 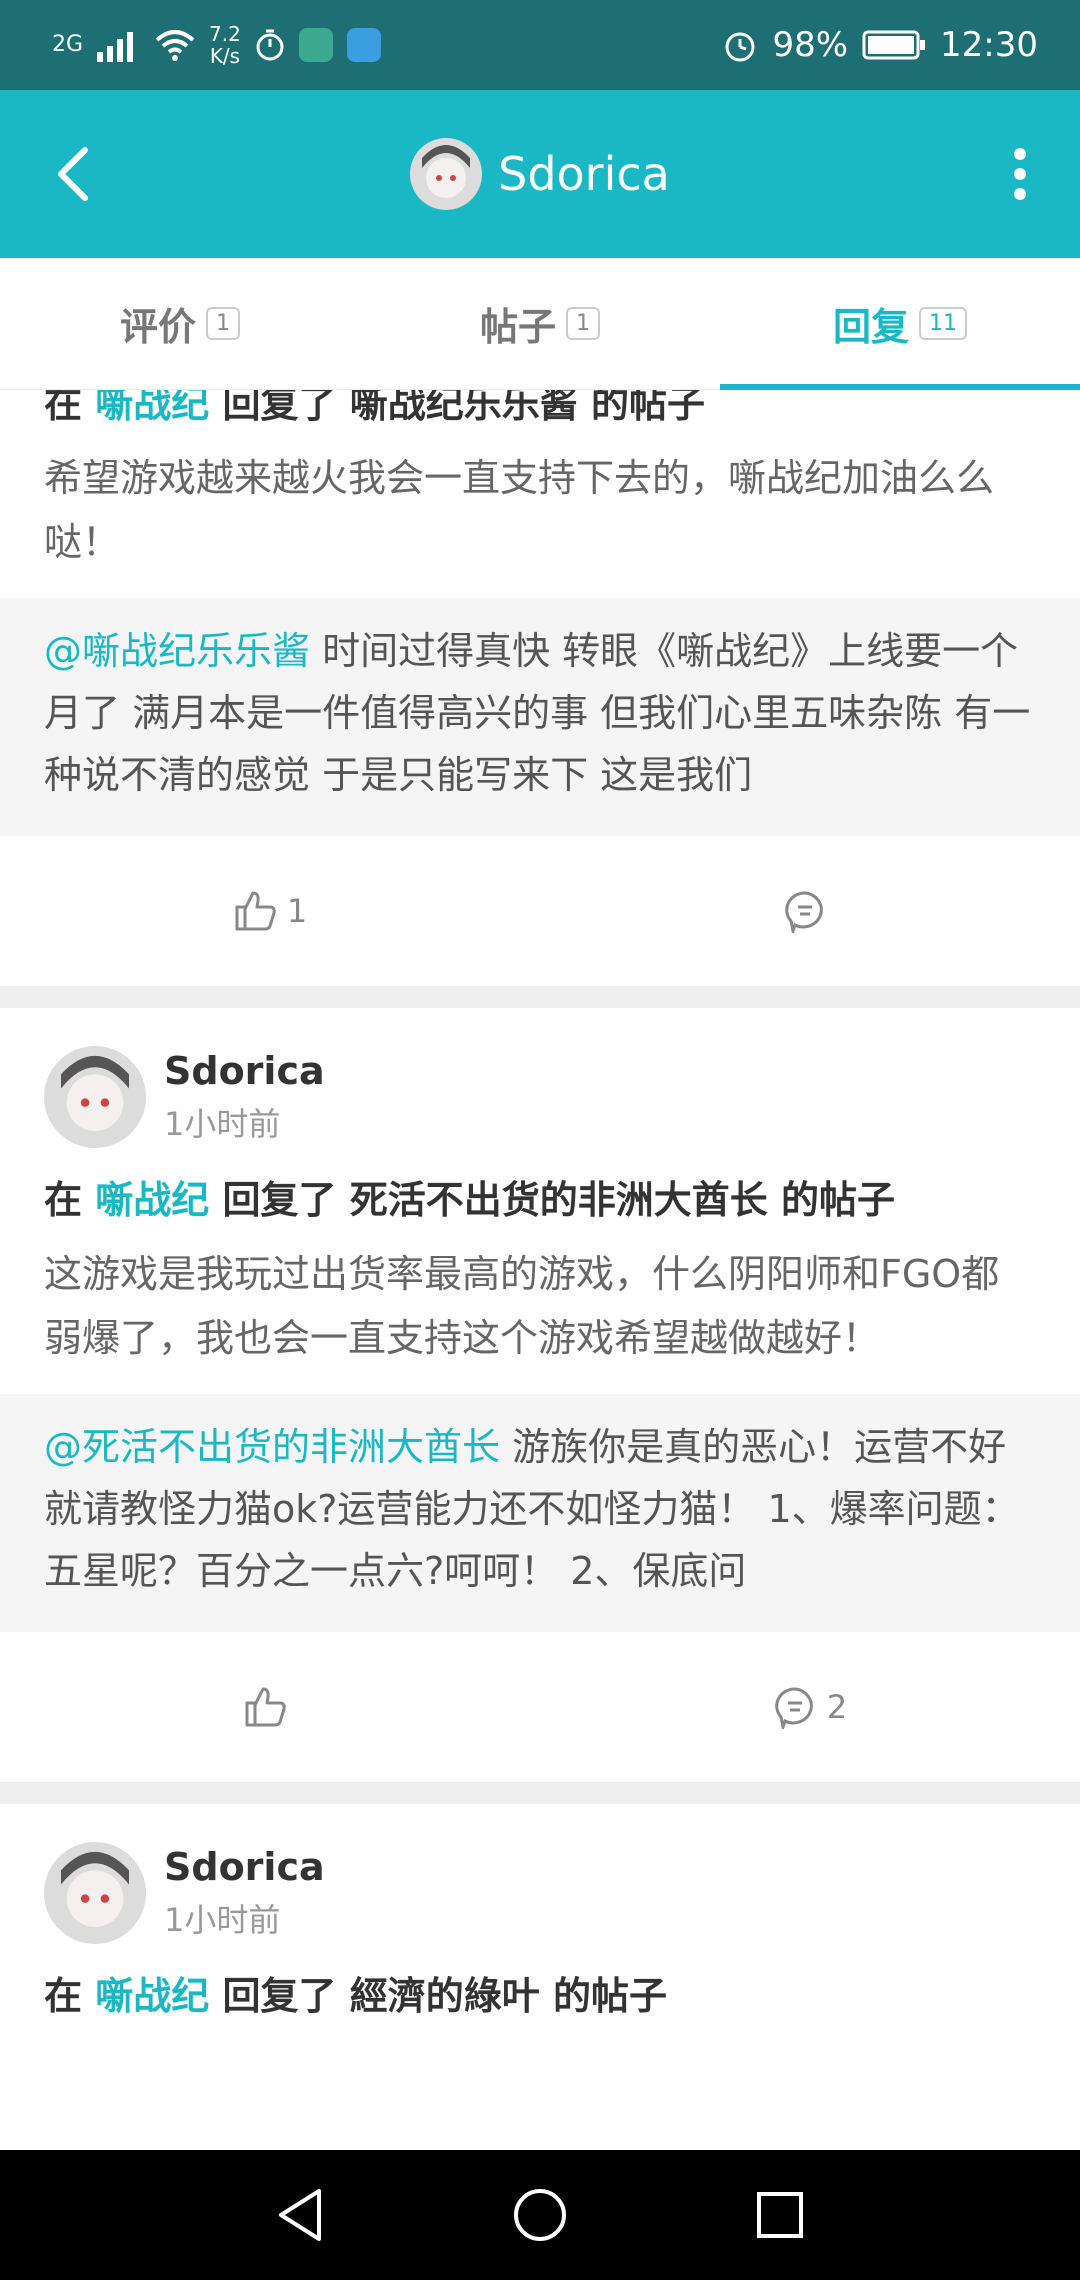 I want to click on speed-value: 7.2, so click(x=225, y=34).